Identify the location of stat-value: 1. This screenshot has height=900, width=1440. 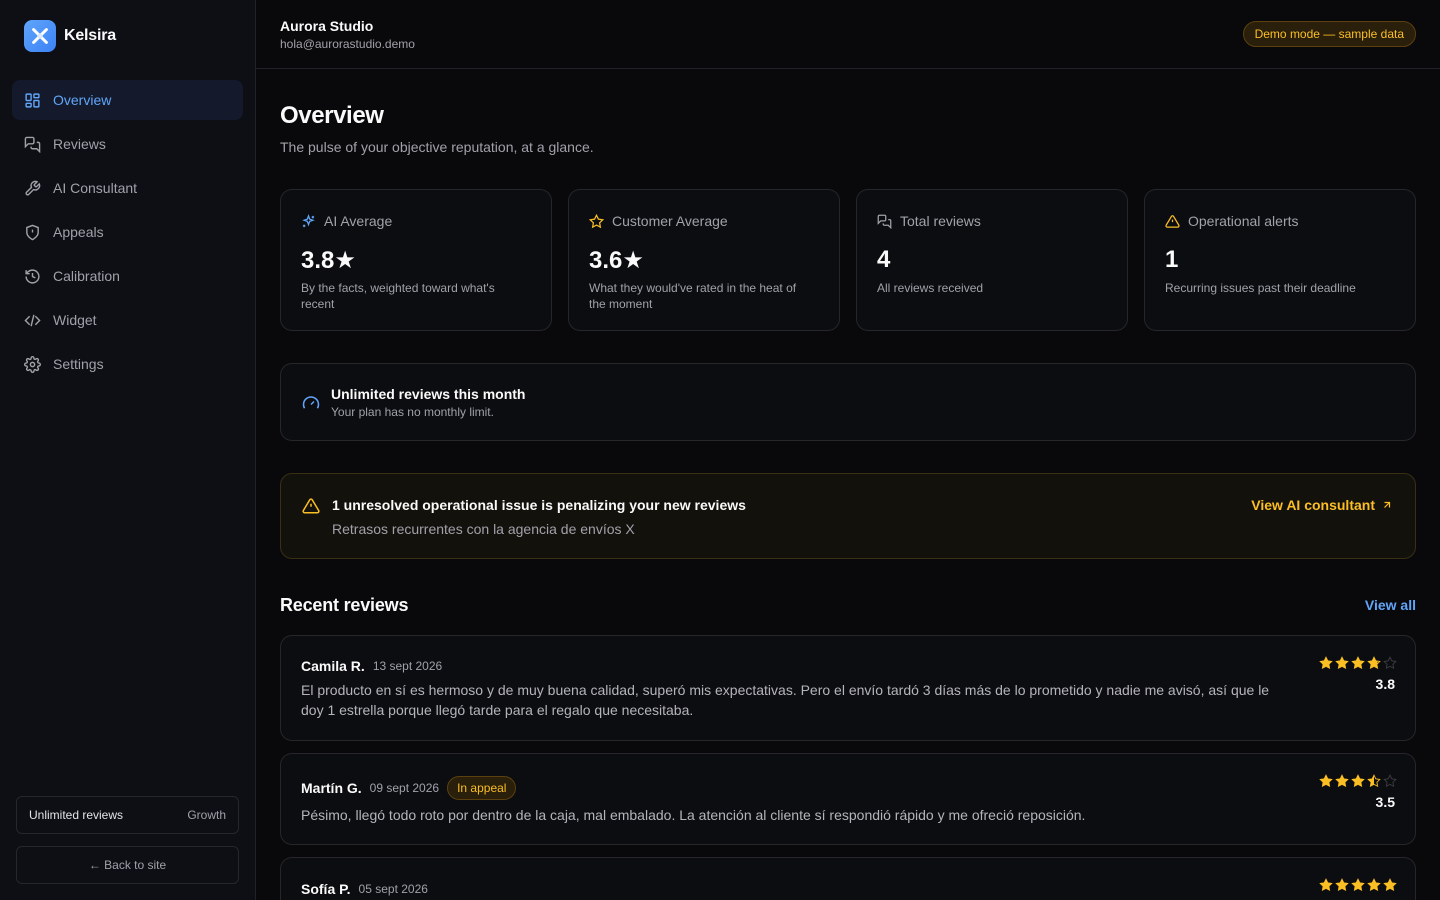
(1172, 259).